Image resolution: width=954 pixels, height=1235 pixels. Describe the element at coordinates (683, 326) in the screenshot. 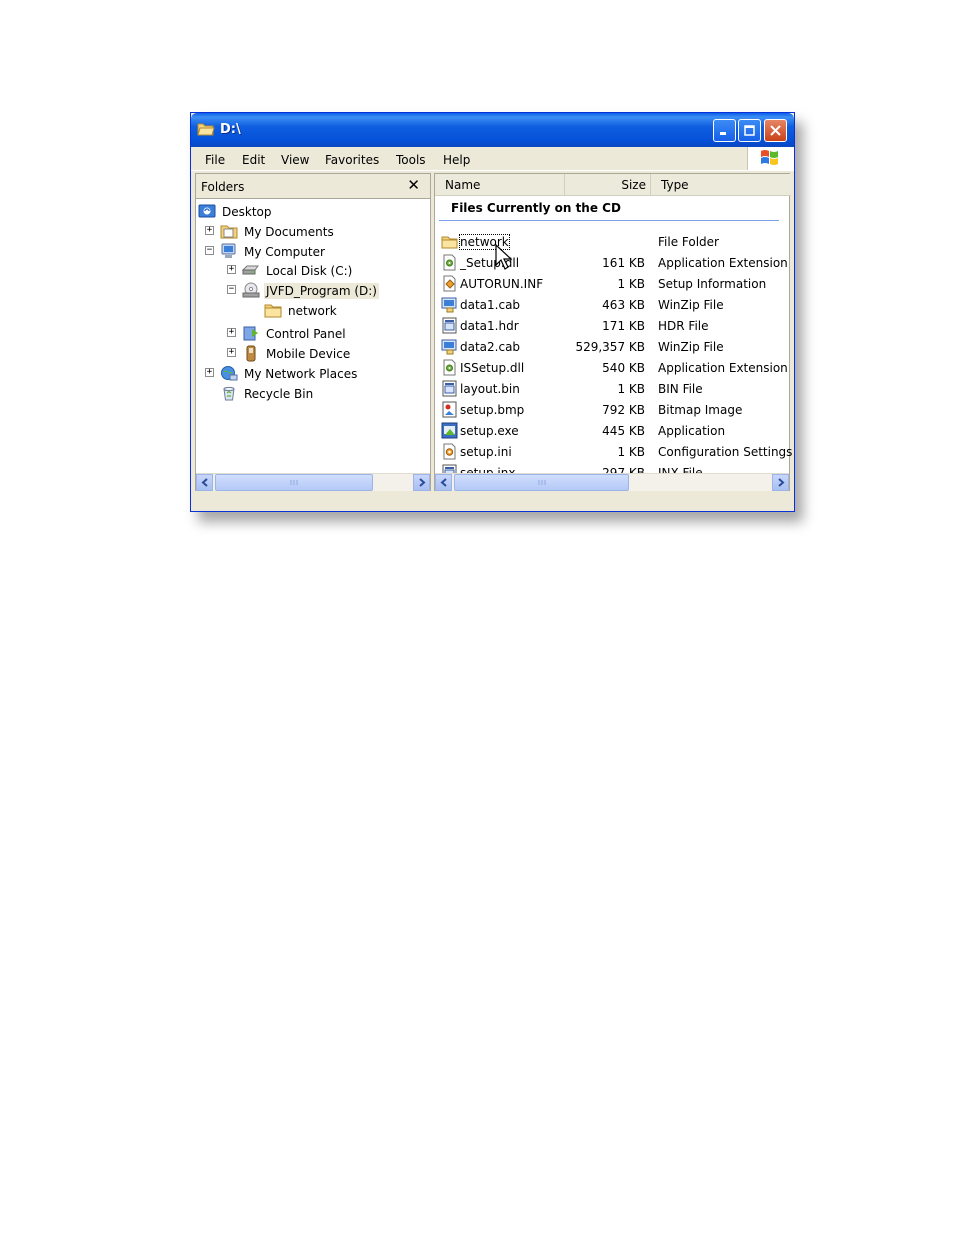

I see `file-type: HDR File` at that location.